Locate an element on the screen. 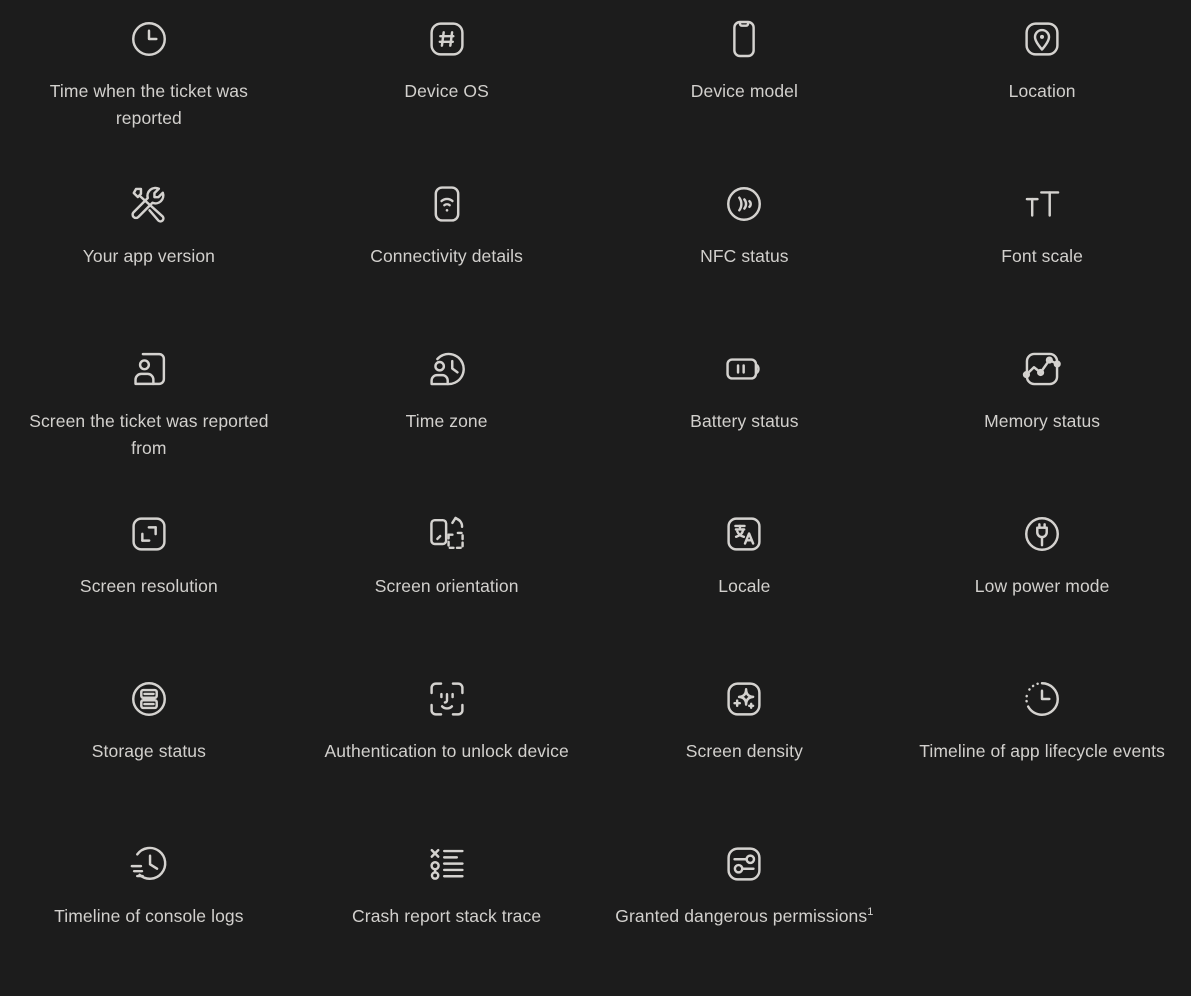 Image resolution: width=1191 pixels, height=996 pixels. hash-in-rounded-square-icon is located at coordinates (447, 39).